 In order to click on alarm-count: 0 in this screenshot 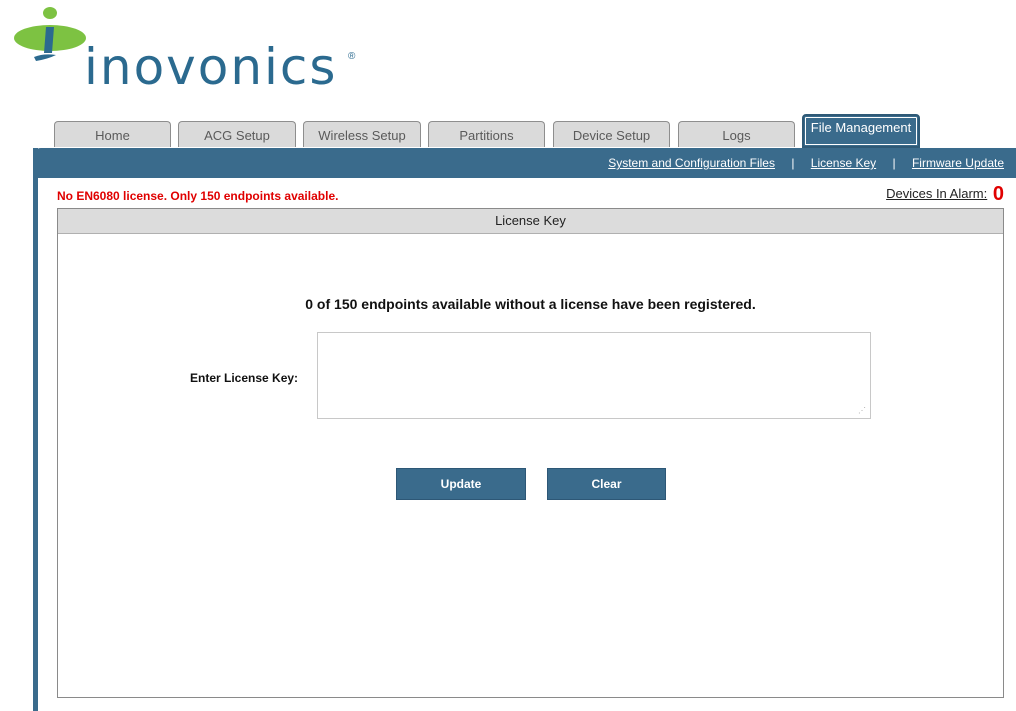, I will do `click(998, 194)`.